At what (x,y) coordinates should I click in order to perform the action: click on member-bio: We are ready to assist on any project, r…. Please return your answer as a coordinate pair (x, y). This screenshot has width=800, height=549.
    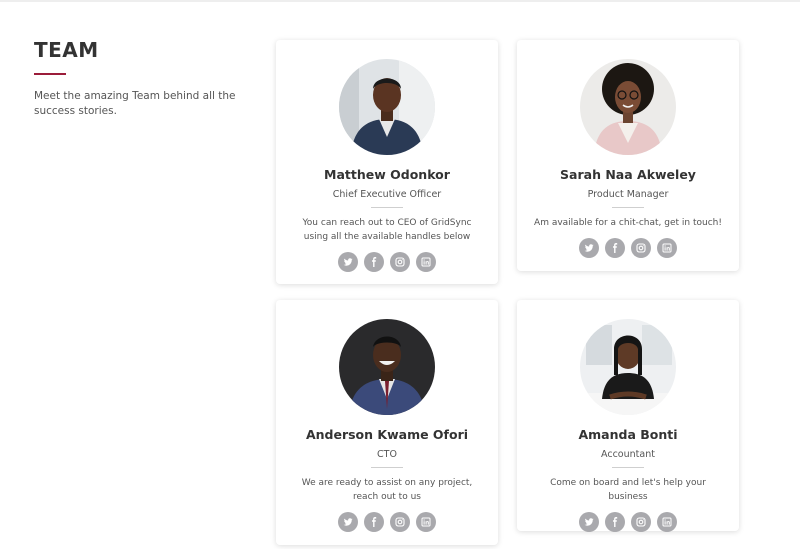
    Looking at the image, I should click on (387, 490).